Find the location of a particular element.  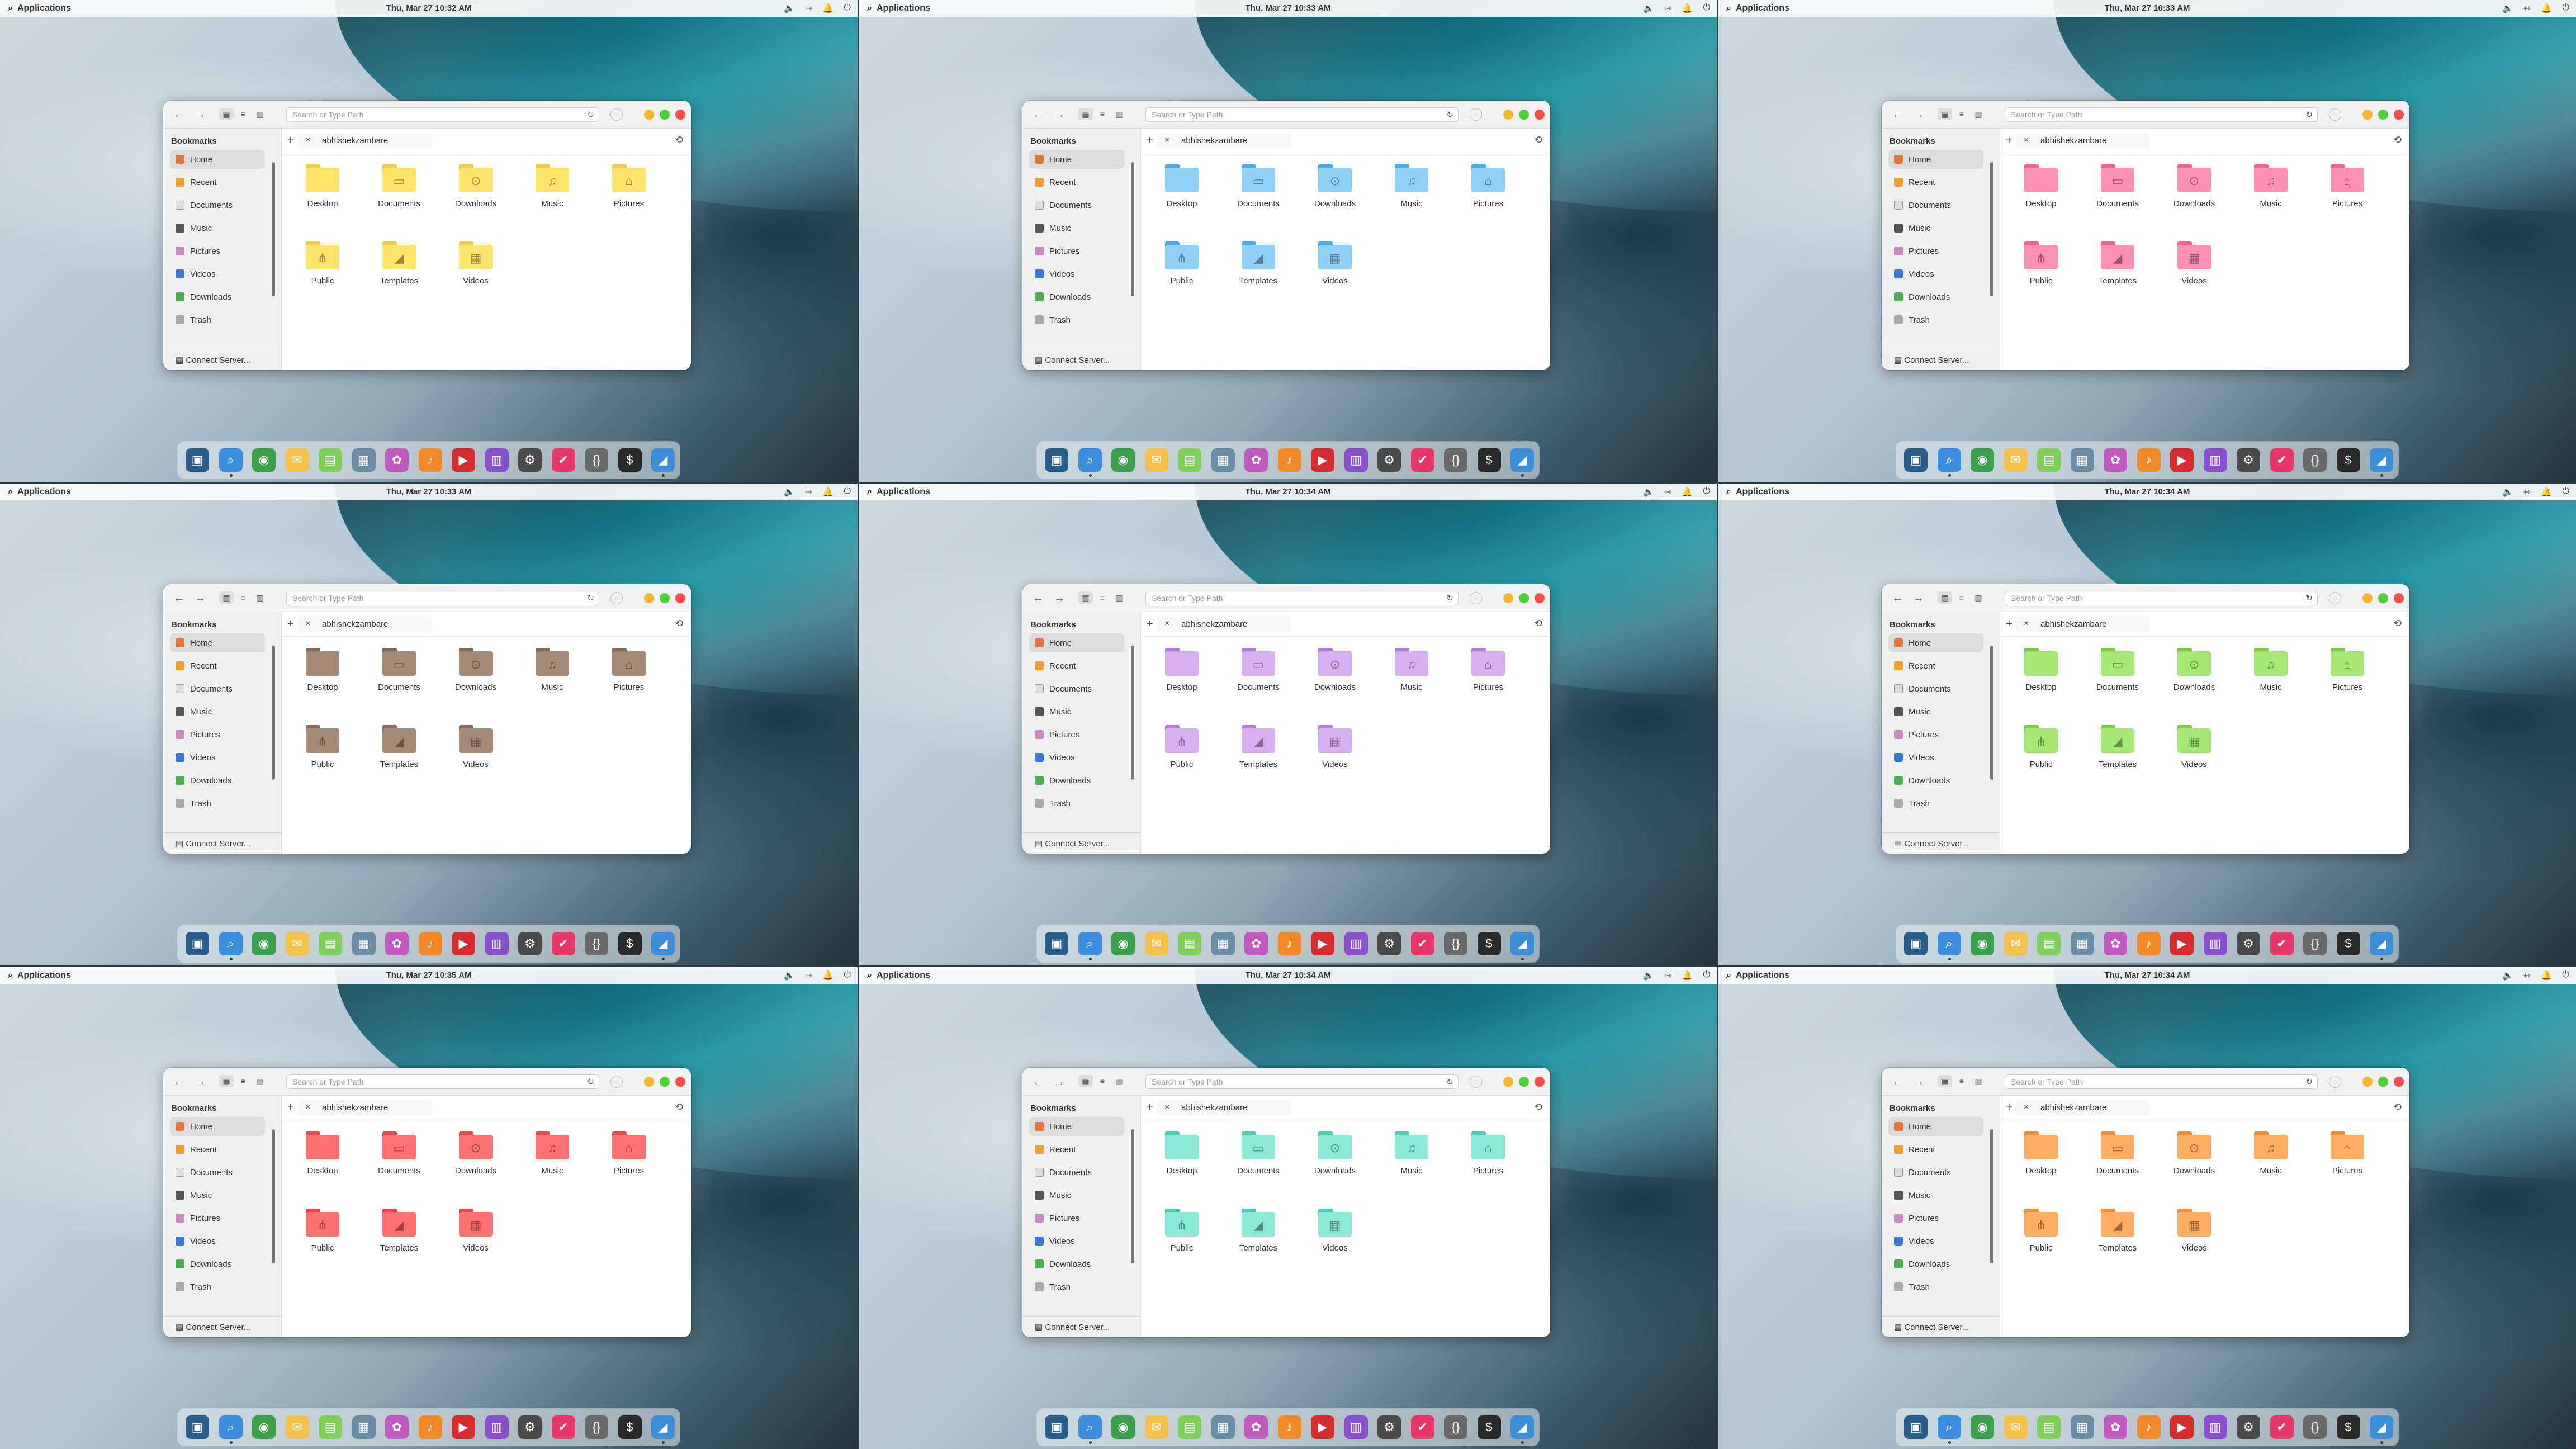

terminal-icon: $ is located at coordinates (630, 943).